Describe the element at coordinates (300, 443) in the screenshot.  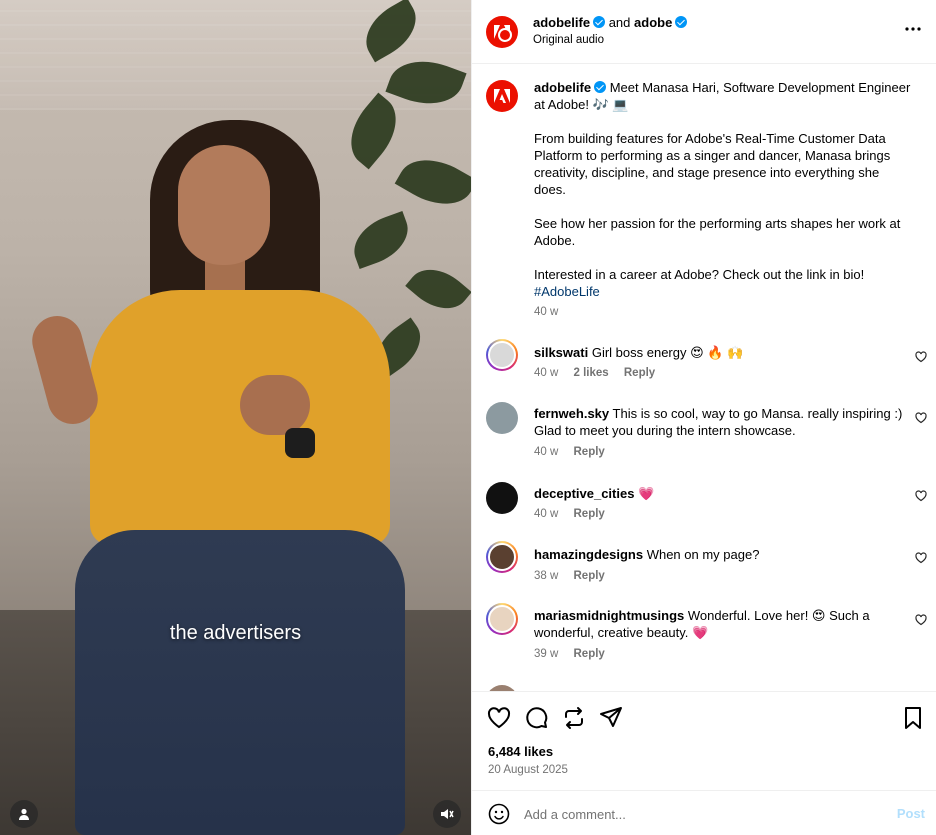
I see `watch` at that location.